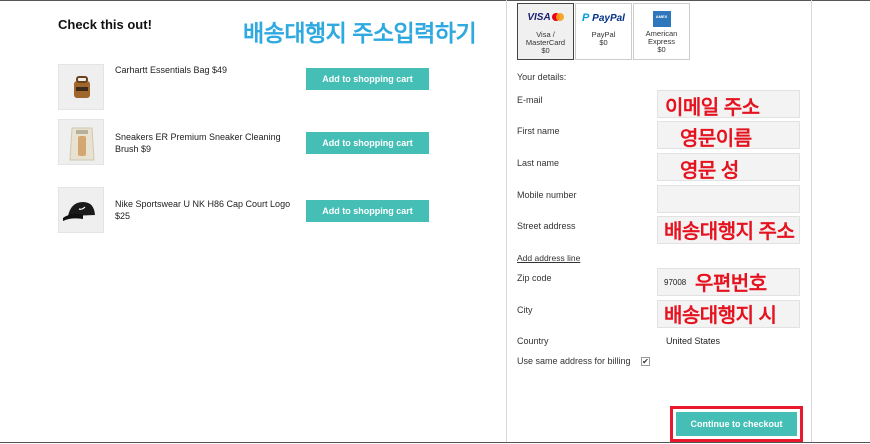 This screenshot has height=444, width=870. What do you see at coordinates (548, 258) in the screenshot?
I see `add-address-line-link: Add address line` at bounding box center [548, 258].